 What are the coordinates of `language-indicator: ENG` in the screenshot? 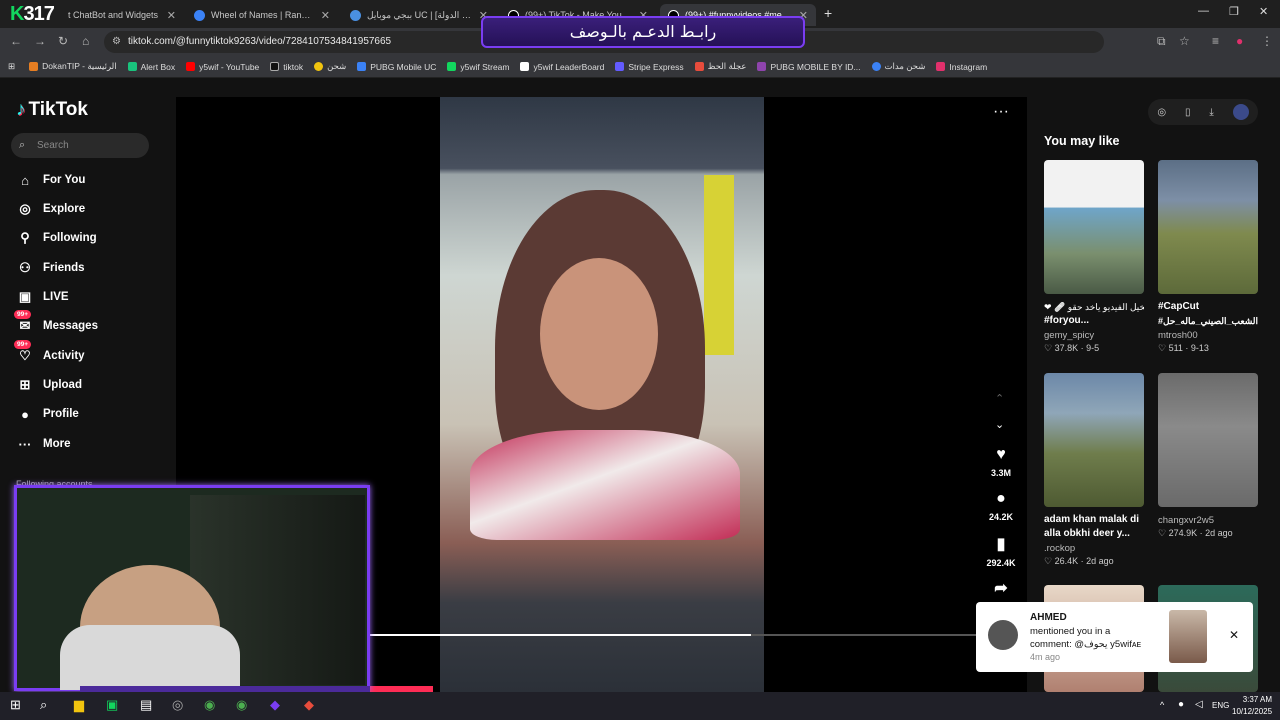 It's located at (1220, 705).